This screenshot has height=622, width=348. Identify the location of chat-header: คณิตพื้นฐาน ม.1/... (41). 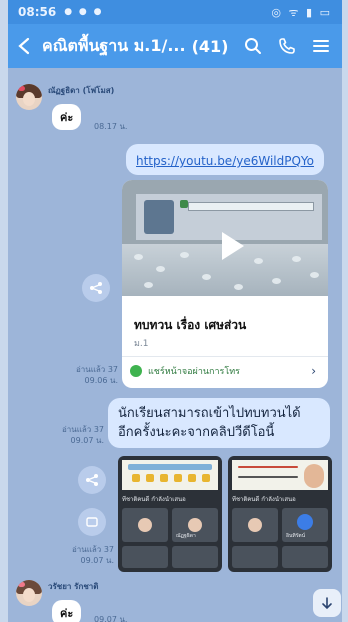
(175, 46).